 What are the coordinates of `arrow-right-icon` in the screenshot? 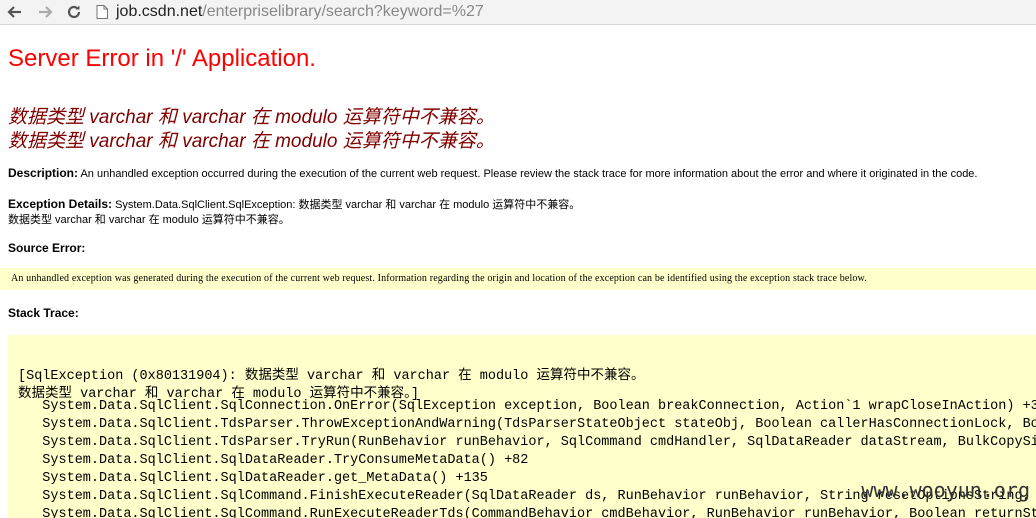 It's located at (46, 12).